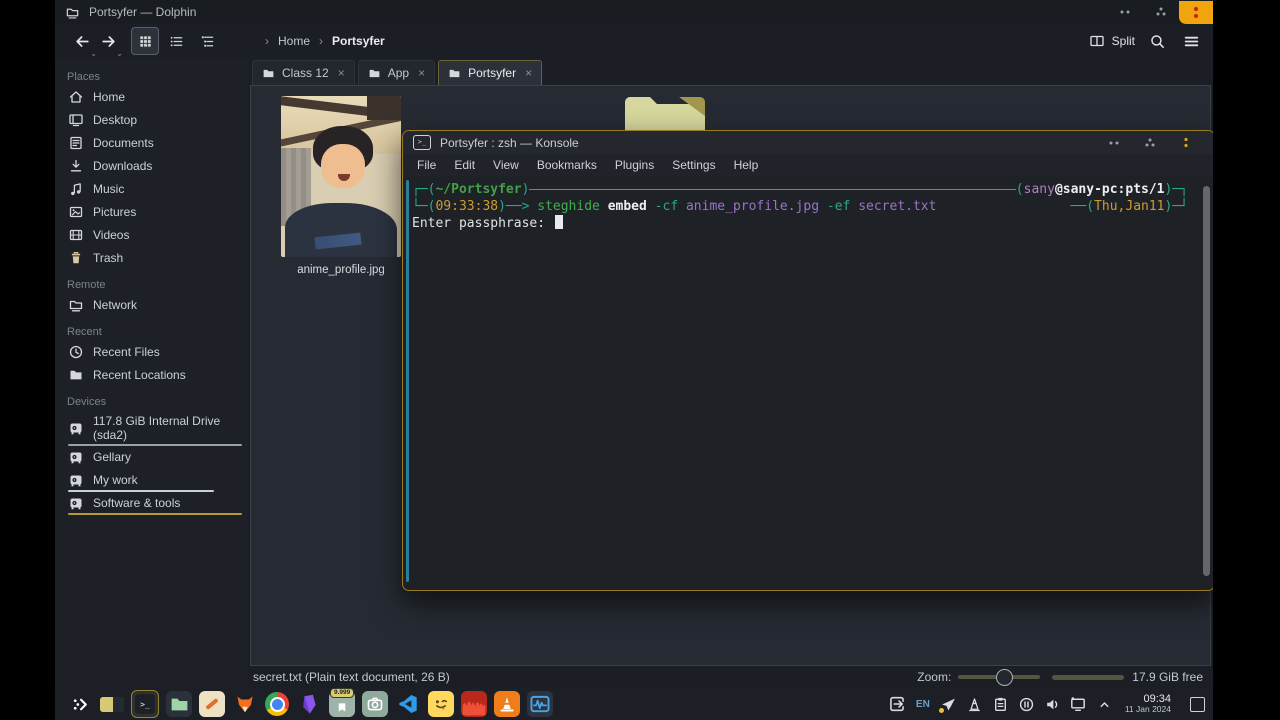  I want to click on sidebar-item-home: Home, so click(151, 97).